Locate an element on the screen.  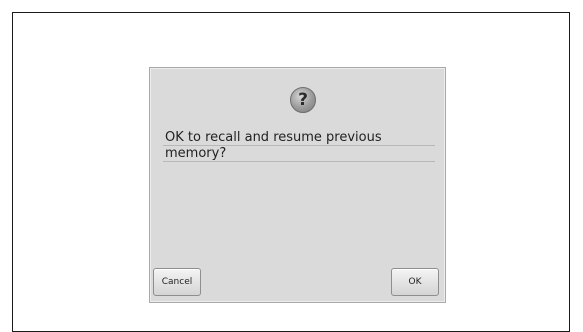
ok-button: OK is located at coordinates (415, 282).